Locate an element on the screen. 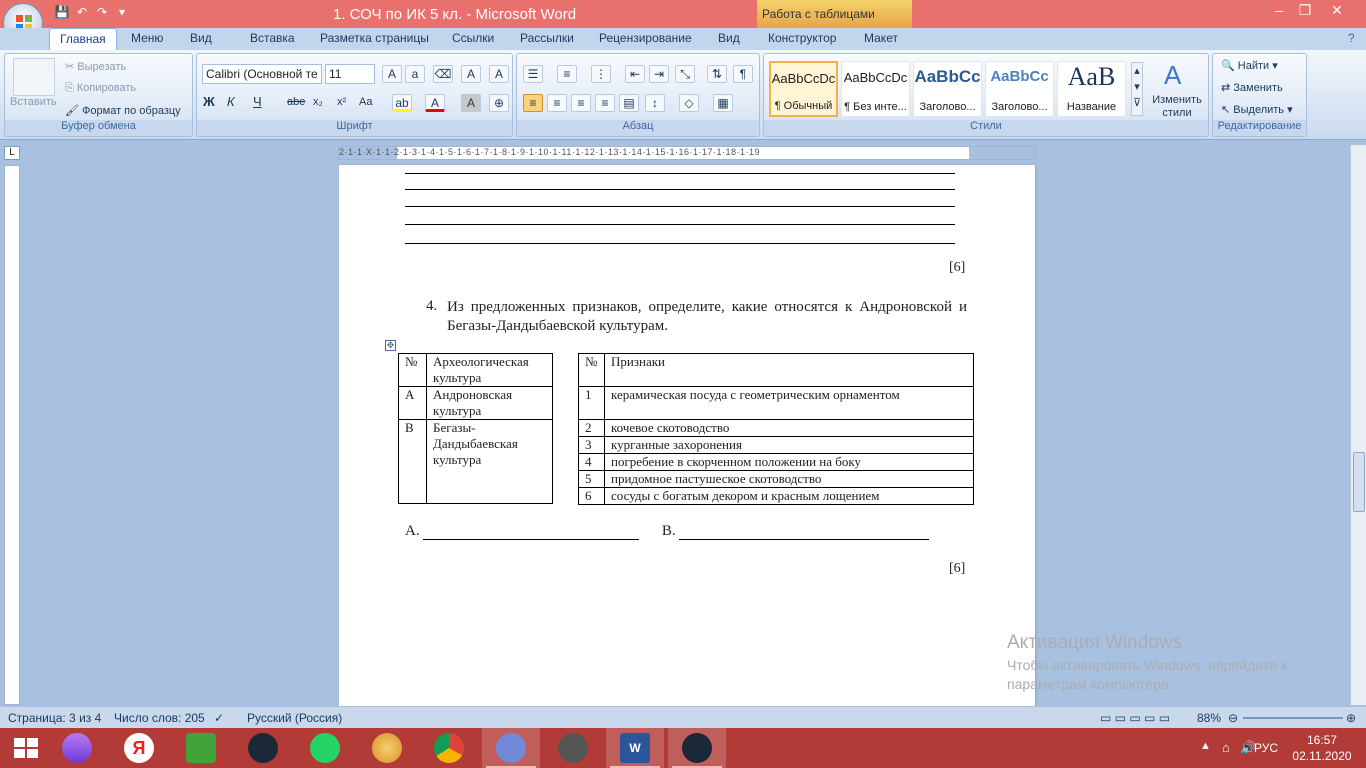  char-shading-button: A is located at coordinates (471, 103).